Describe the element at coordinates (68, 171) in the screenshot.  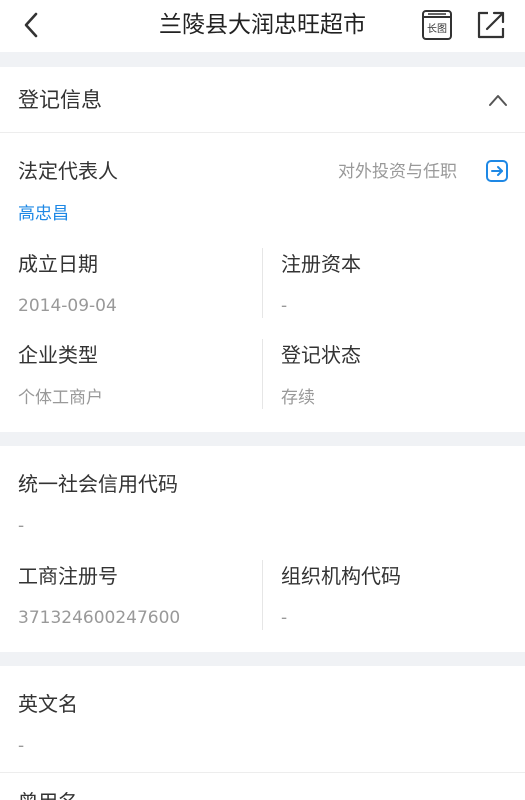
I see `legal-rep-label: 法定代表人` at that location.